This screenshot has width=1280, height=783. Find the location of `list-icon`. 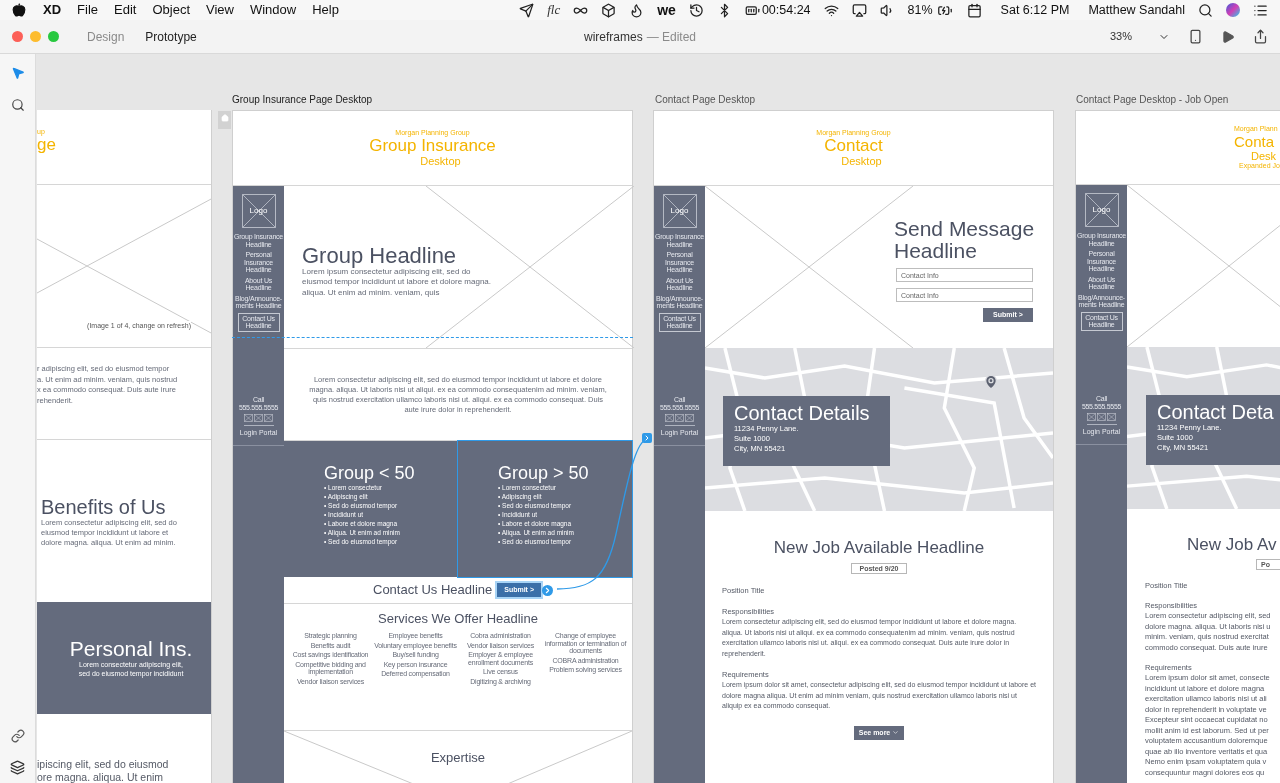

list-icon is located at coordinates (1260, 10).